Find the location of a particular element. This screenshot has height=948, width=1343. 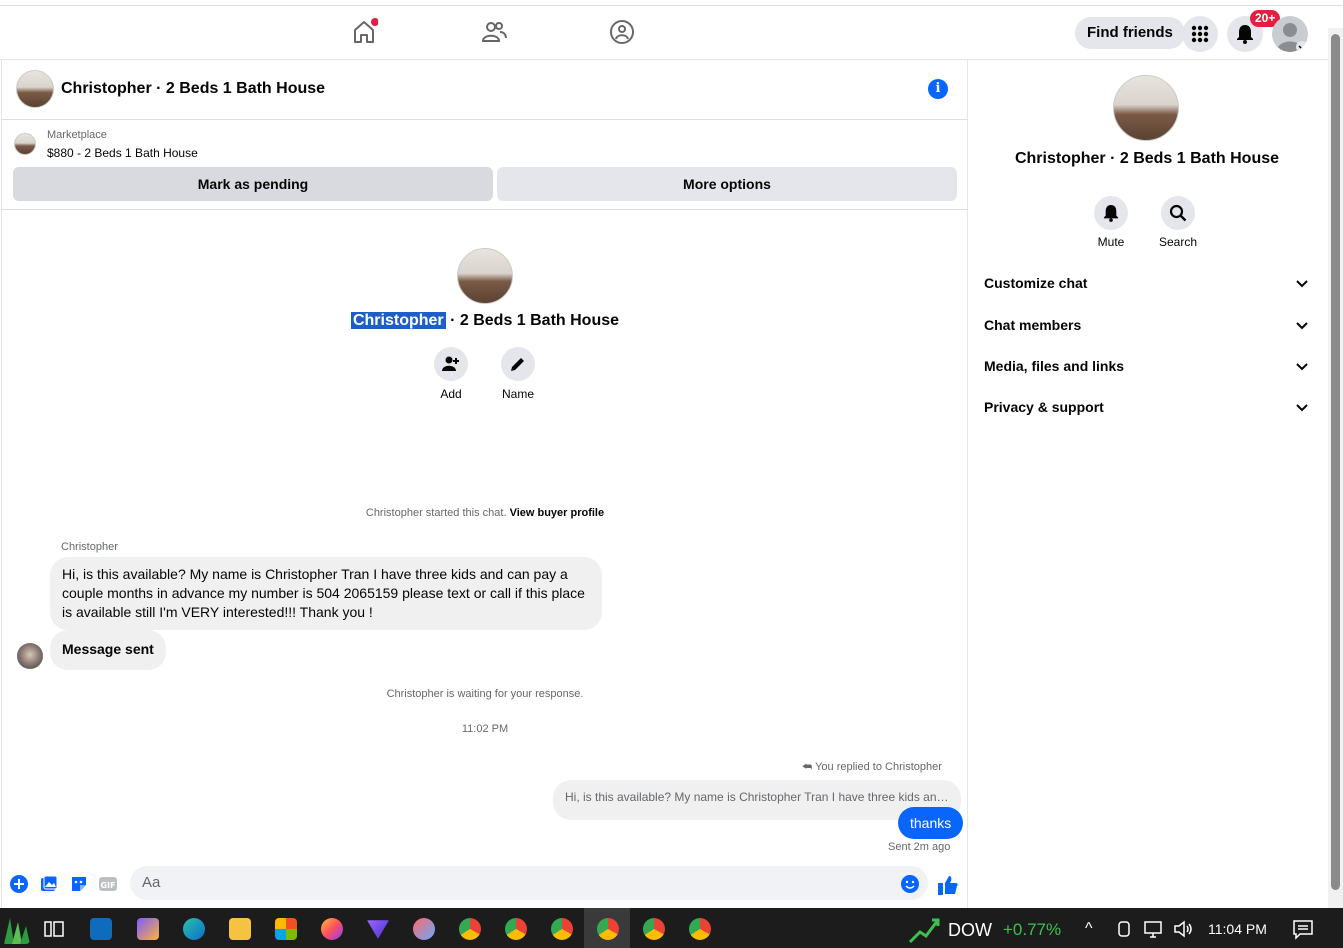

reply-label-text: You replied to Christopher is located at coordinates (878, 767).